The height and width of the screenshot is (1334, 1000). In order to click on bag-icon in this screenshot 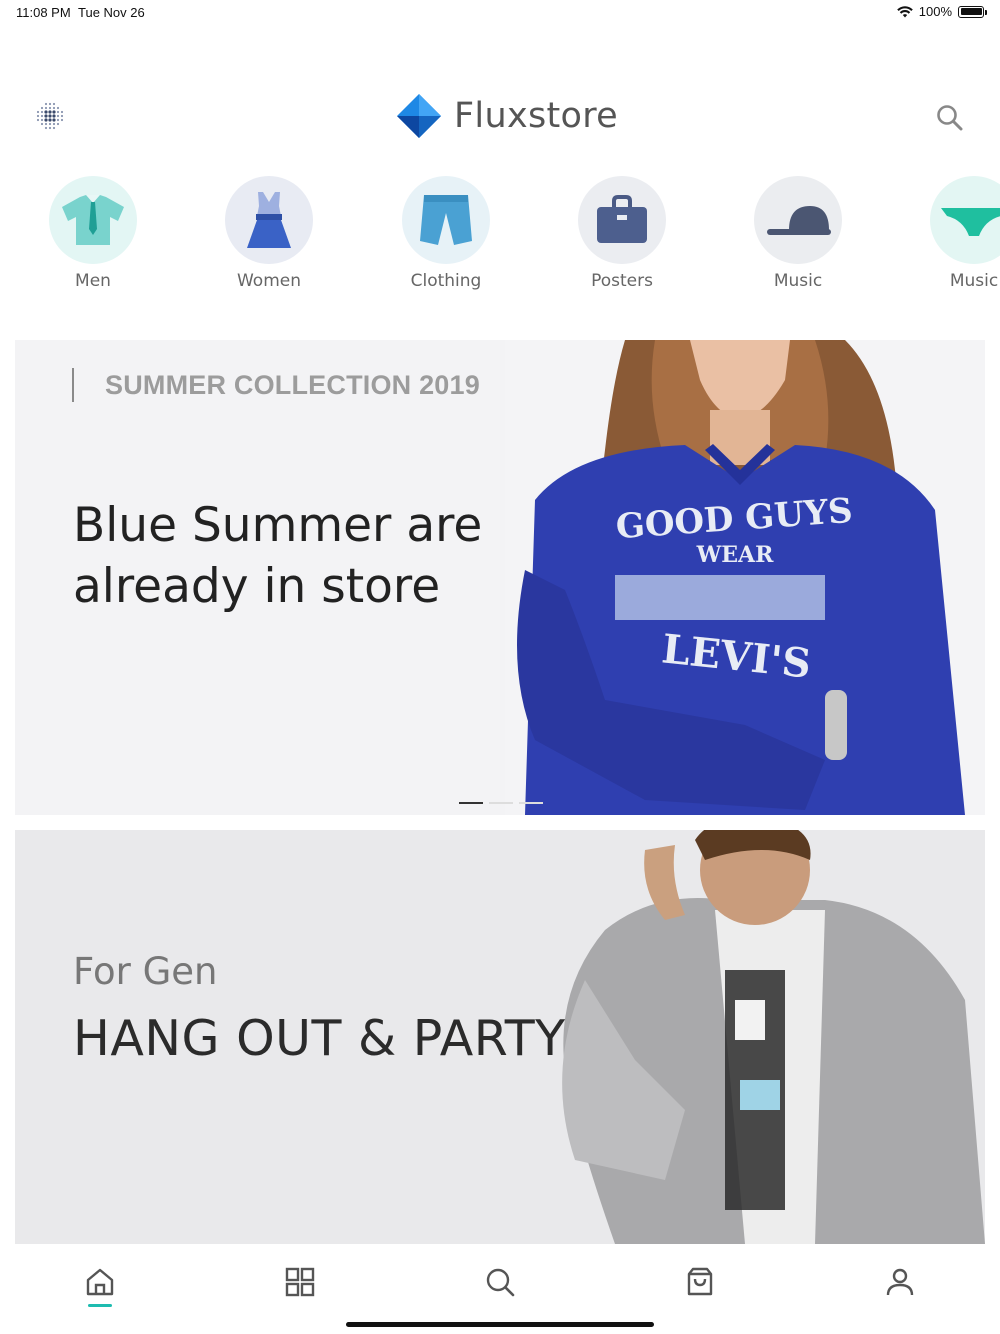, I will do `click(622, 219)`.